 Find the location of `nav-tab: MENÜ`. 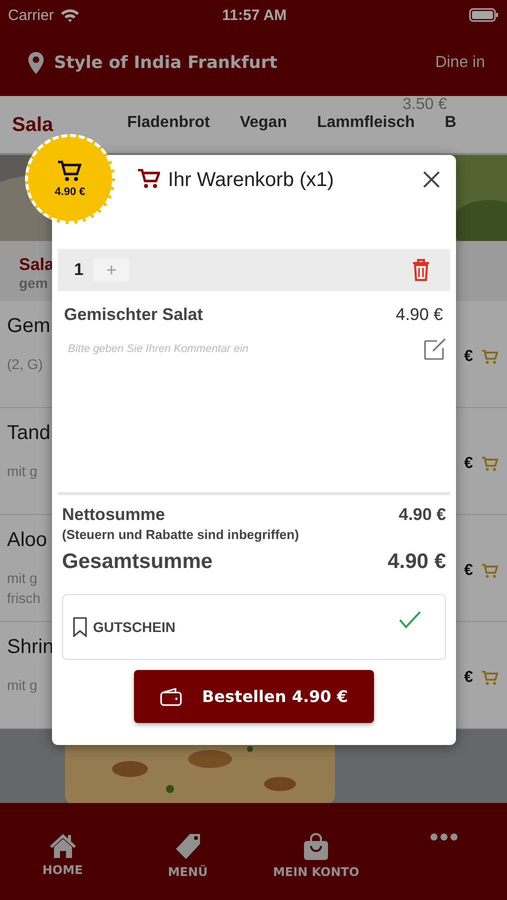

nav-tab: MENÜ is located at coordinates (188, 856).